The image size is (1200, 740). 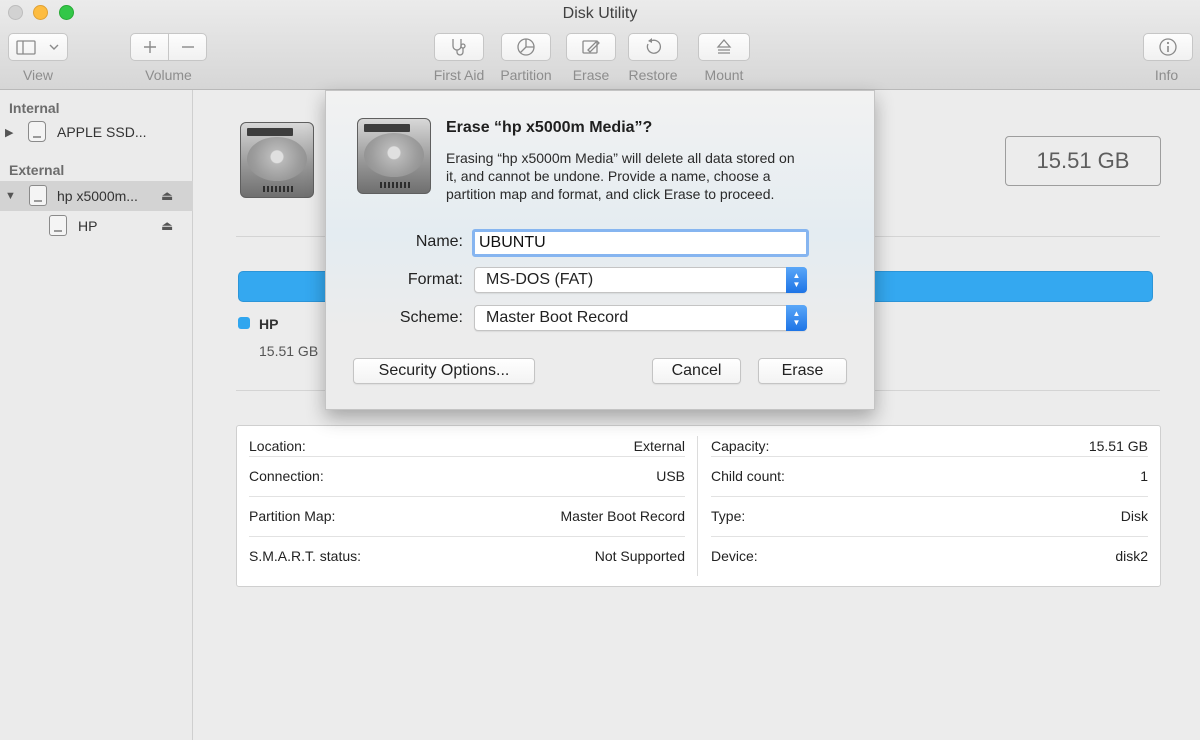 I want to click on info-row-type: Type: Disk, so click(x=929, y=516).